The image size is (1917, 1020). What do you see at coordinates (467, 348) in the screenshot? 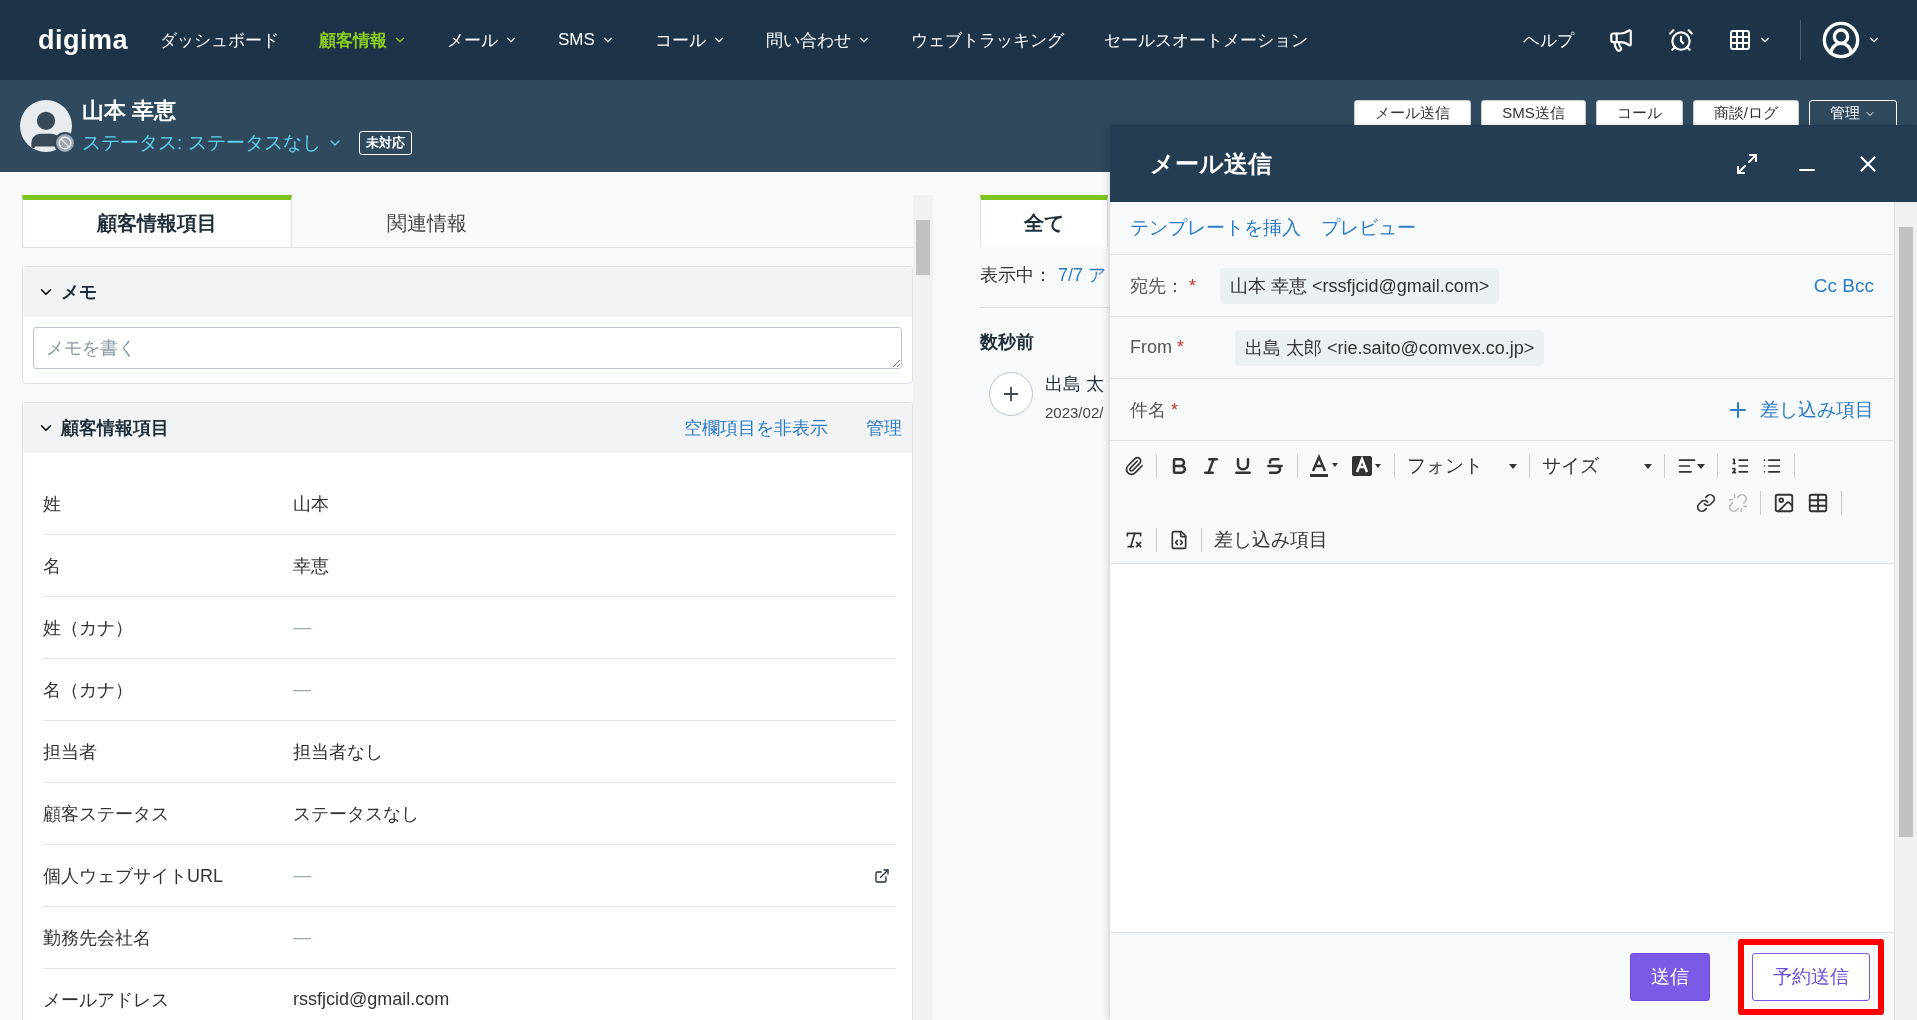
I see `memo-field: メモを書く` at bounding box center [467, 348].